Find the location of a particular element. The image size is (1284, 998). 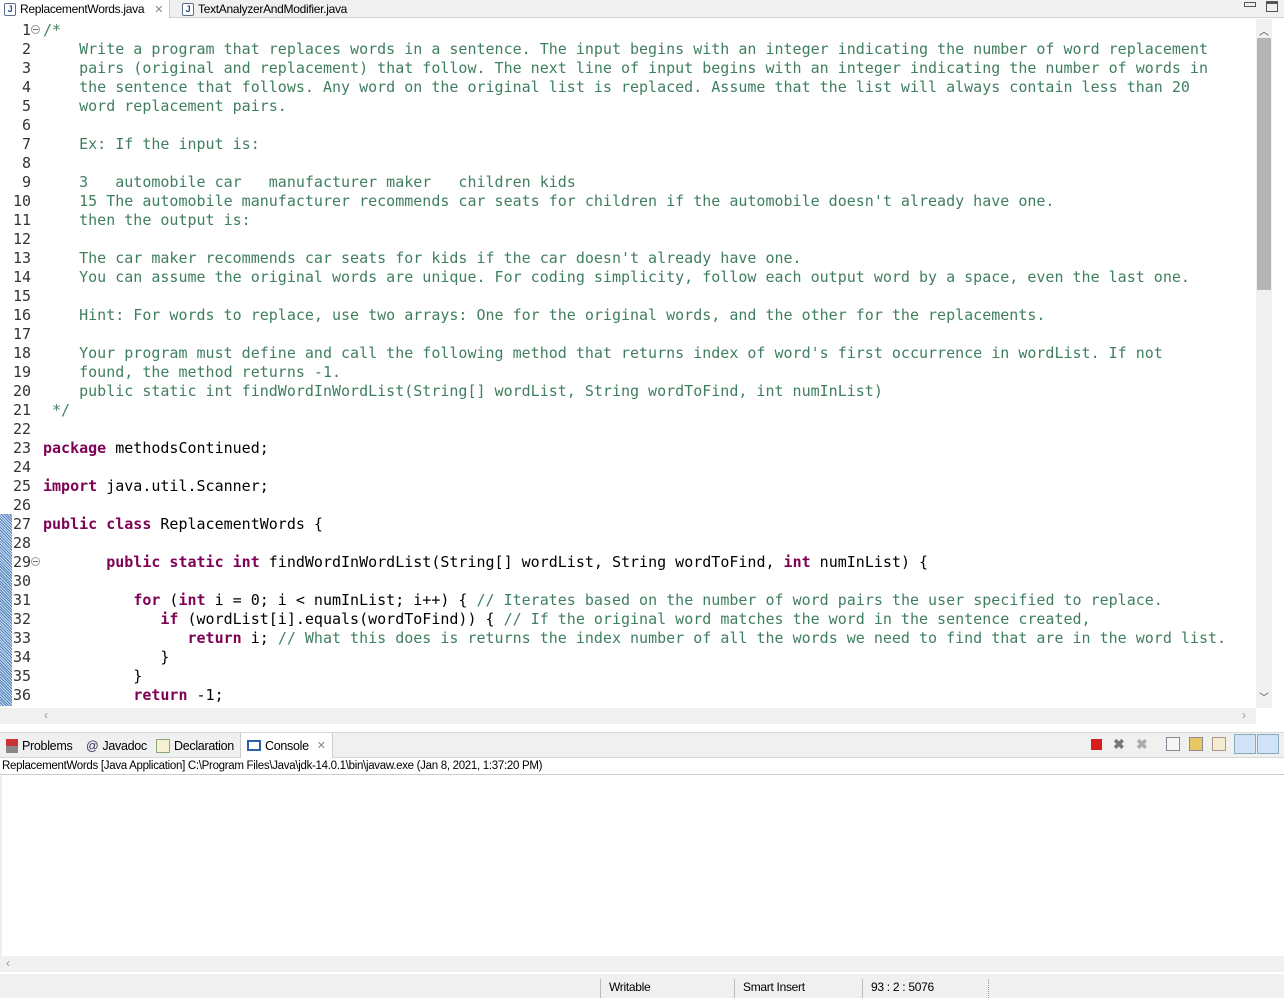

tab-textanalyzerandmodifier: J TextAnalyzerAndModifier.java is located at coordinates (265, 9).